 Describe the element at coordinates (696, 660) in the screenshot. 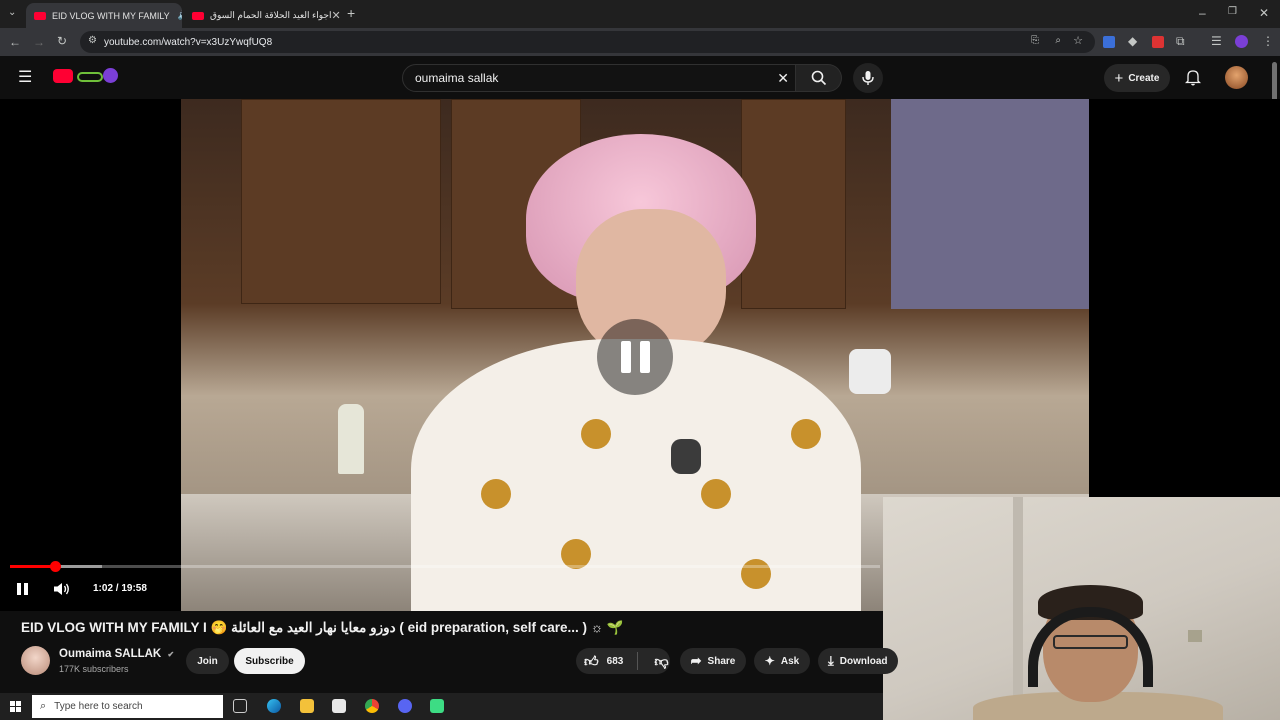

I see `share-arrow-icon: ➦` at that location.